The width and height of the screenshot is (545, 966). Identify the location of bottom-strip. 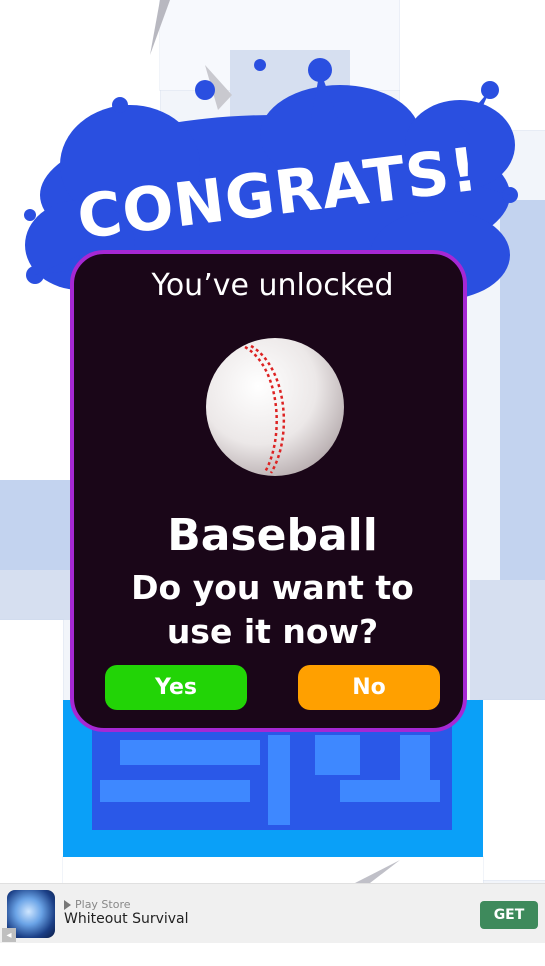
(272, 954).